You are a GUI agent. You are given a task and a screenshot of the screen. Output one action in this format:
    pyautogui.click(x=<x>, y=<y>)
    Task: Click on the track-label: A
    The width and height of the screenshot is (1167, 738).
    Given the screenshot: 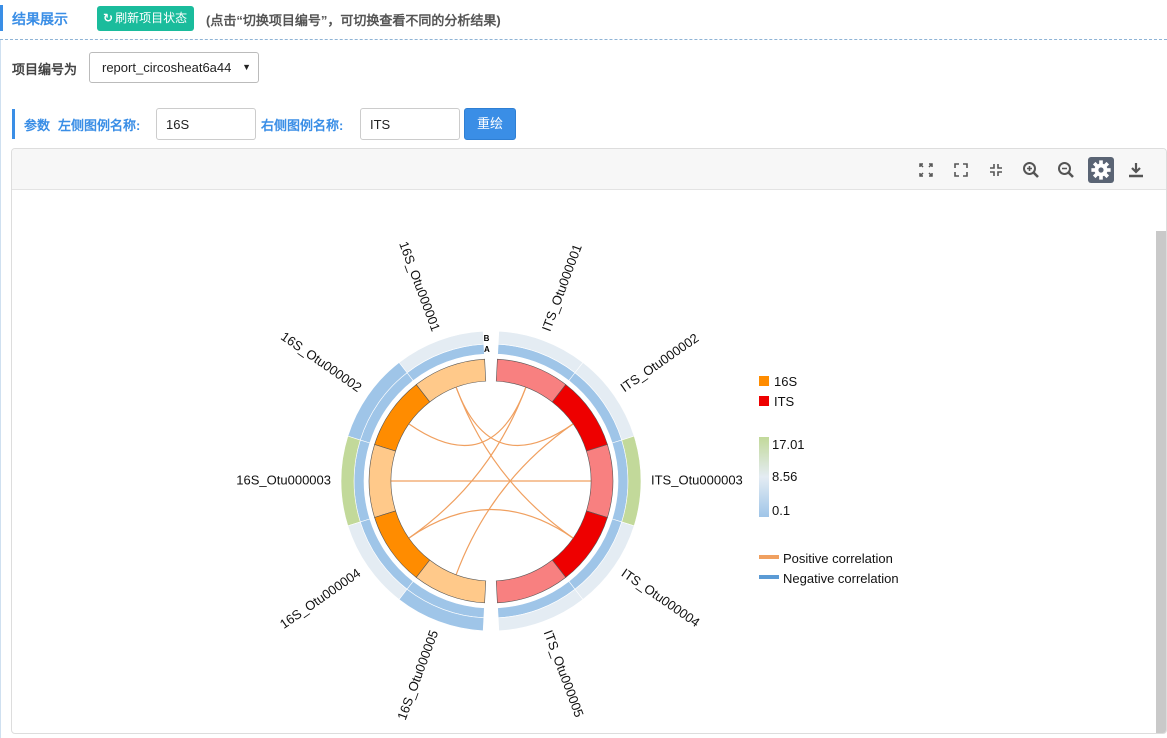 What is the action you would take?
    pyautogui.click(x=487, y=349)
    